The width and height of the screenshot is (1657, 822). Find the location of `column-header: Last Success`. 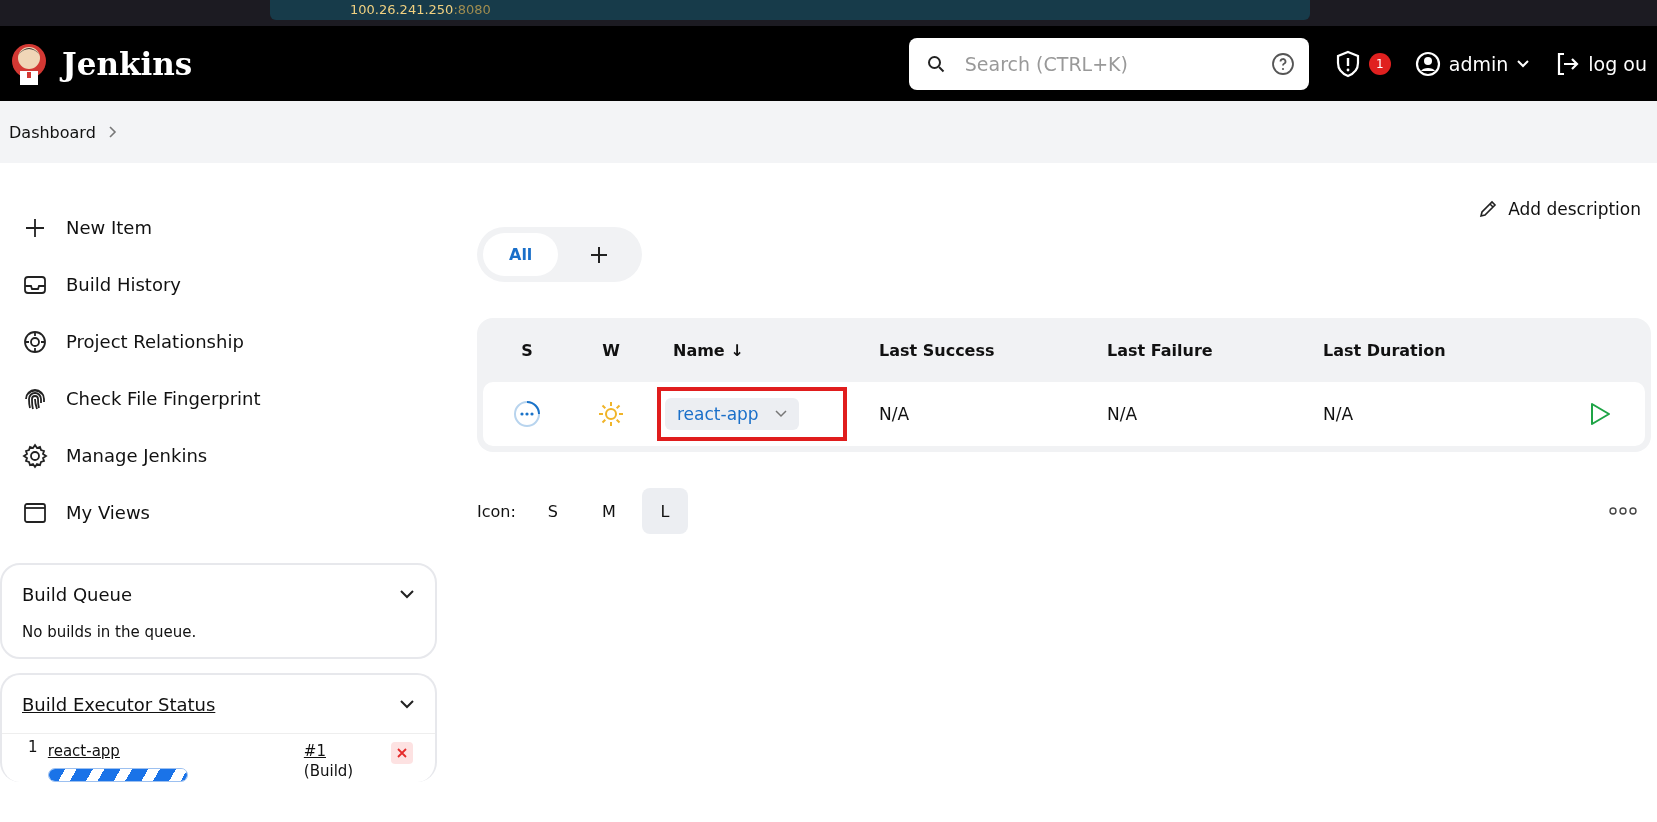

column-header: Last Success is located at coordinates (993, 350).